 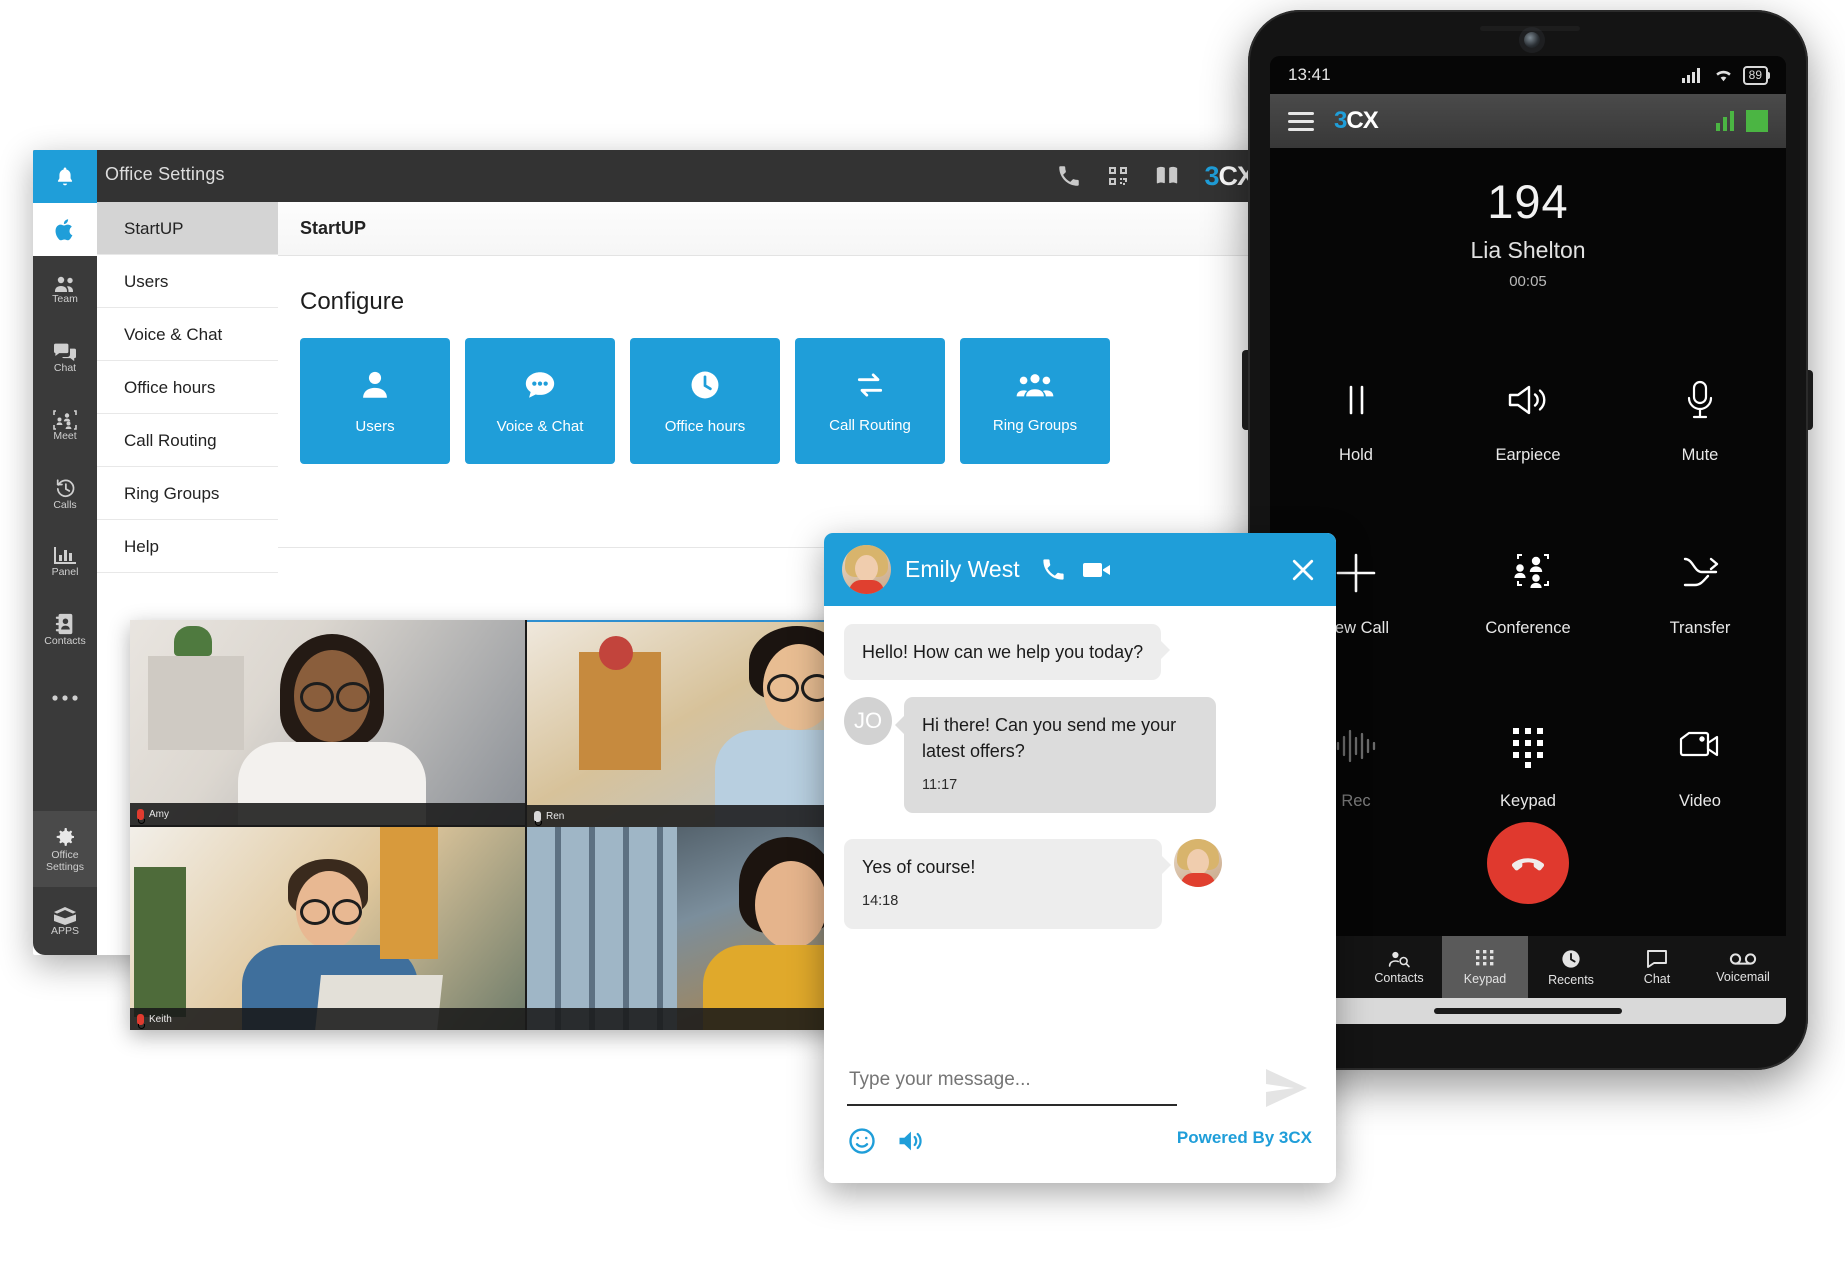 I want to click on video-tile-amy: Amy, so click(x=327, y=722).